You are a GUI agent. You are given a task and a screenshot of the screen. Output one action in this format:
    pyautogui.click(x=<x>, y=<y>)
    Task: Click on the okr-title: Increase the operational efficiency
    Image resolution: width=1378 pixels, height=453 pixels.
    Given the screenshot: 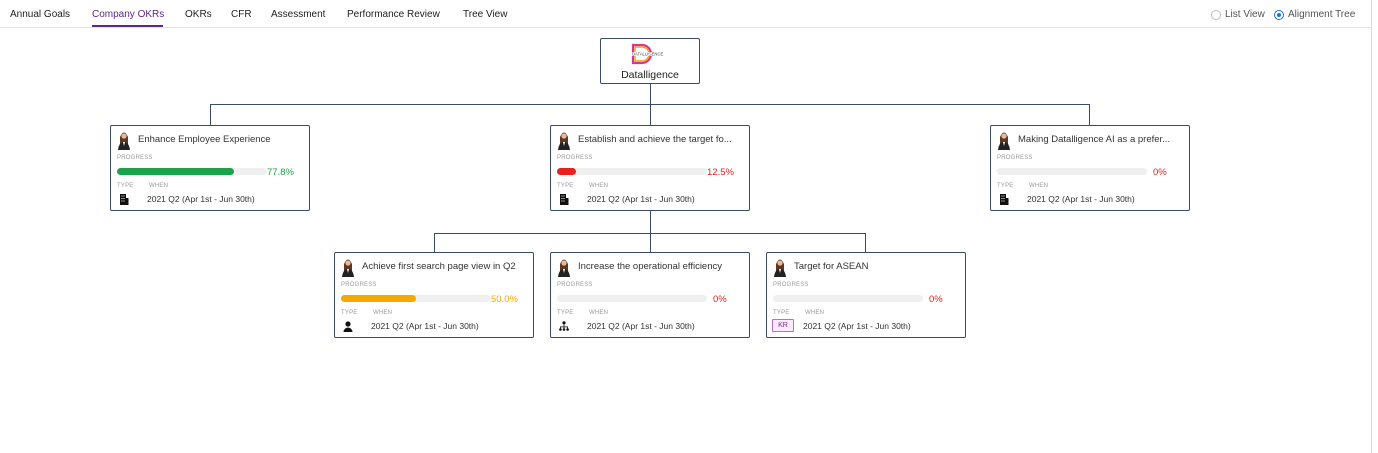 What is the action you would take?
    pyautogui.click(x=662, y=266)
    